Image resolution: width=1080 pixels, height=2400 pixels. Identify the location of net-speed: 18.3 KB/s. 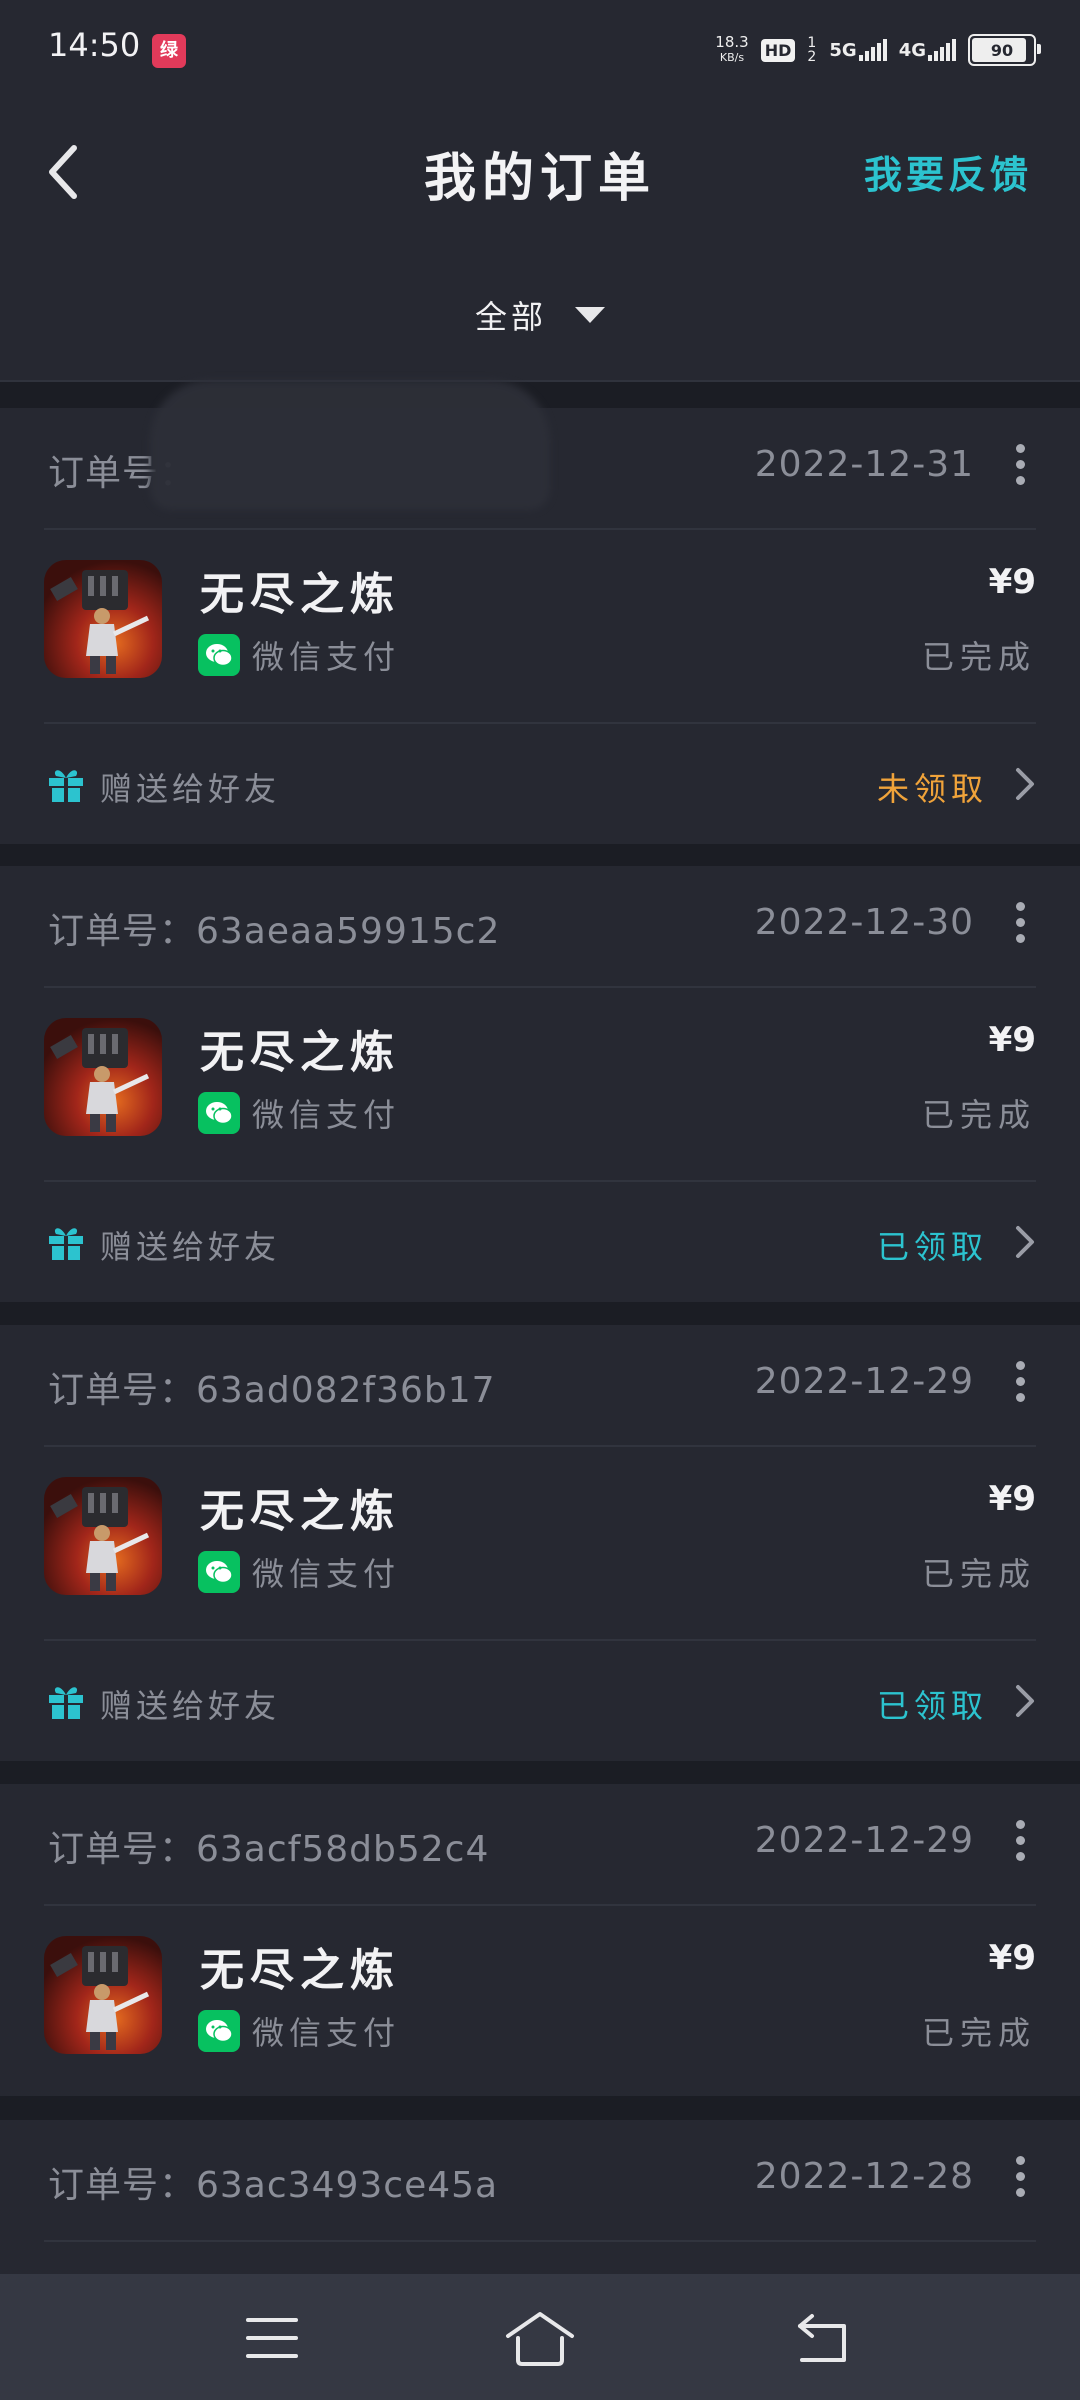
(731, 50).